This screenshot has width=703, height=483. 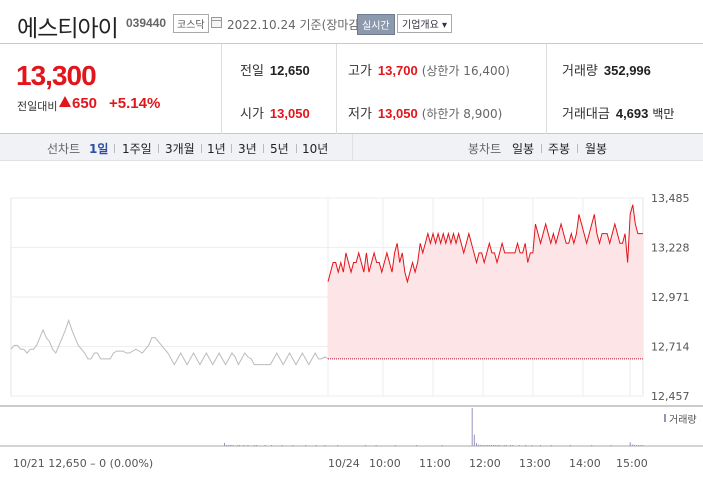 I want to click on candle-monthly: 월봉, so click(x=596, y=148).